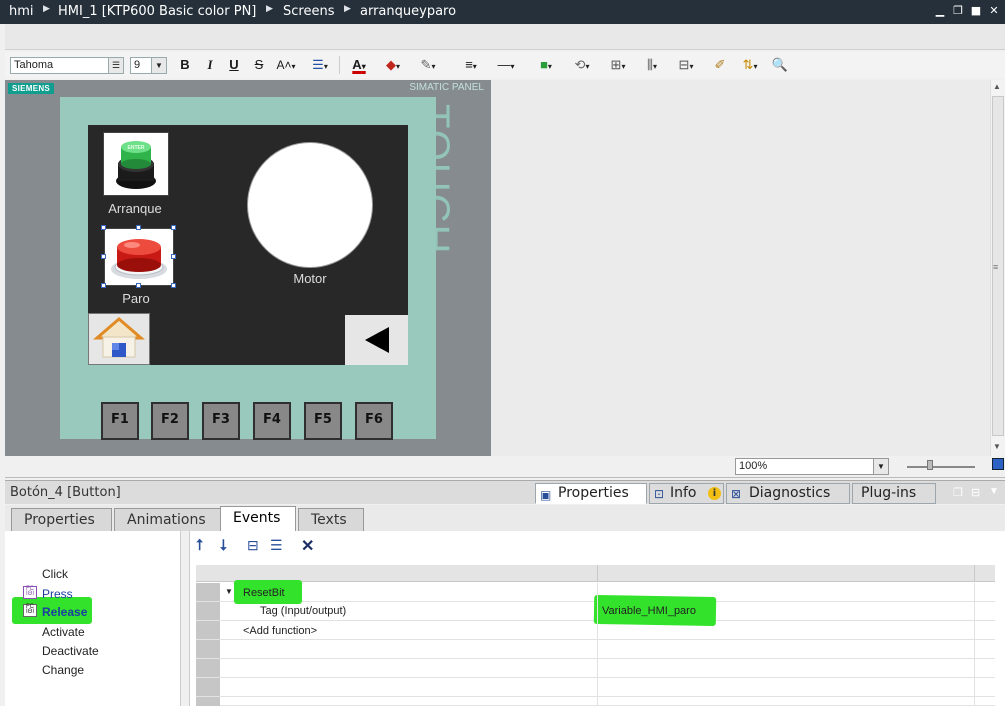 This screenshot has width=1005, height=706. Describe the element at coordinates (308, 11) in the screenshot. I see `breadcrumb-screens: Screens` at that location.